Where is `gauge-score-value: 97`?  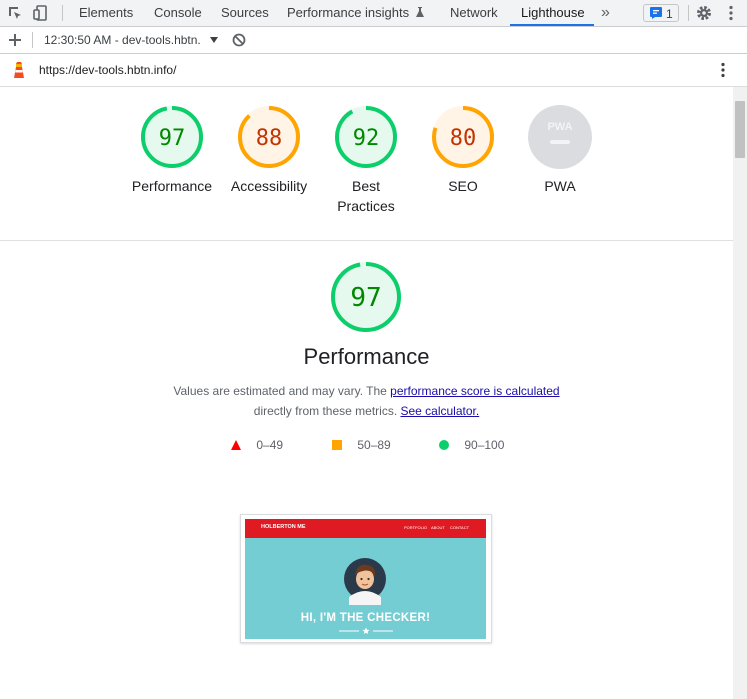 gauge-score-value: 97 is located at coordinates (172, 138).